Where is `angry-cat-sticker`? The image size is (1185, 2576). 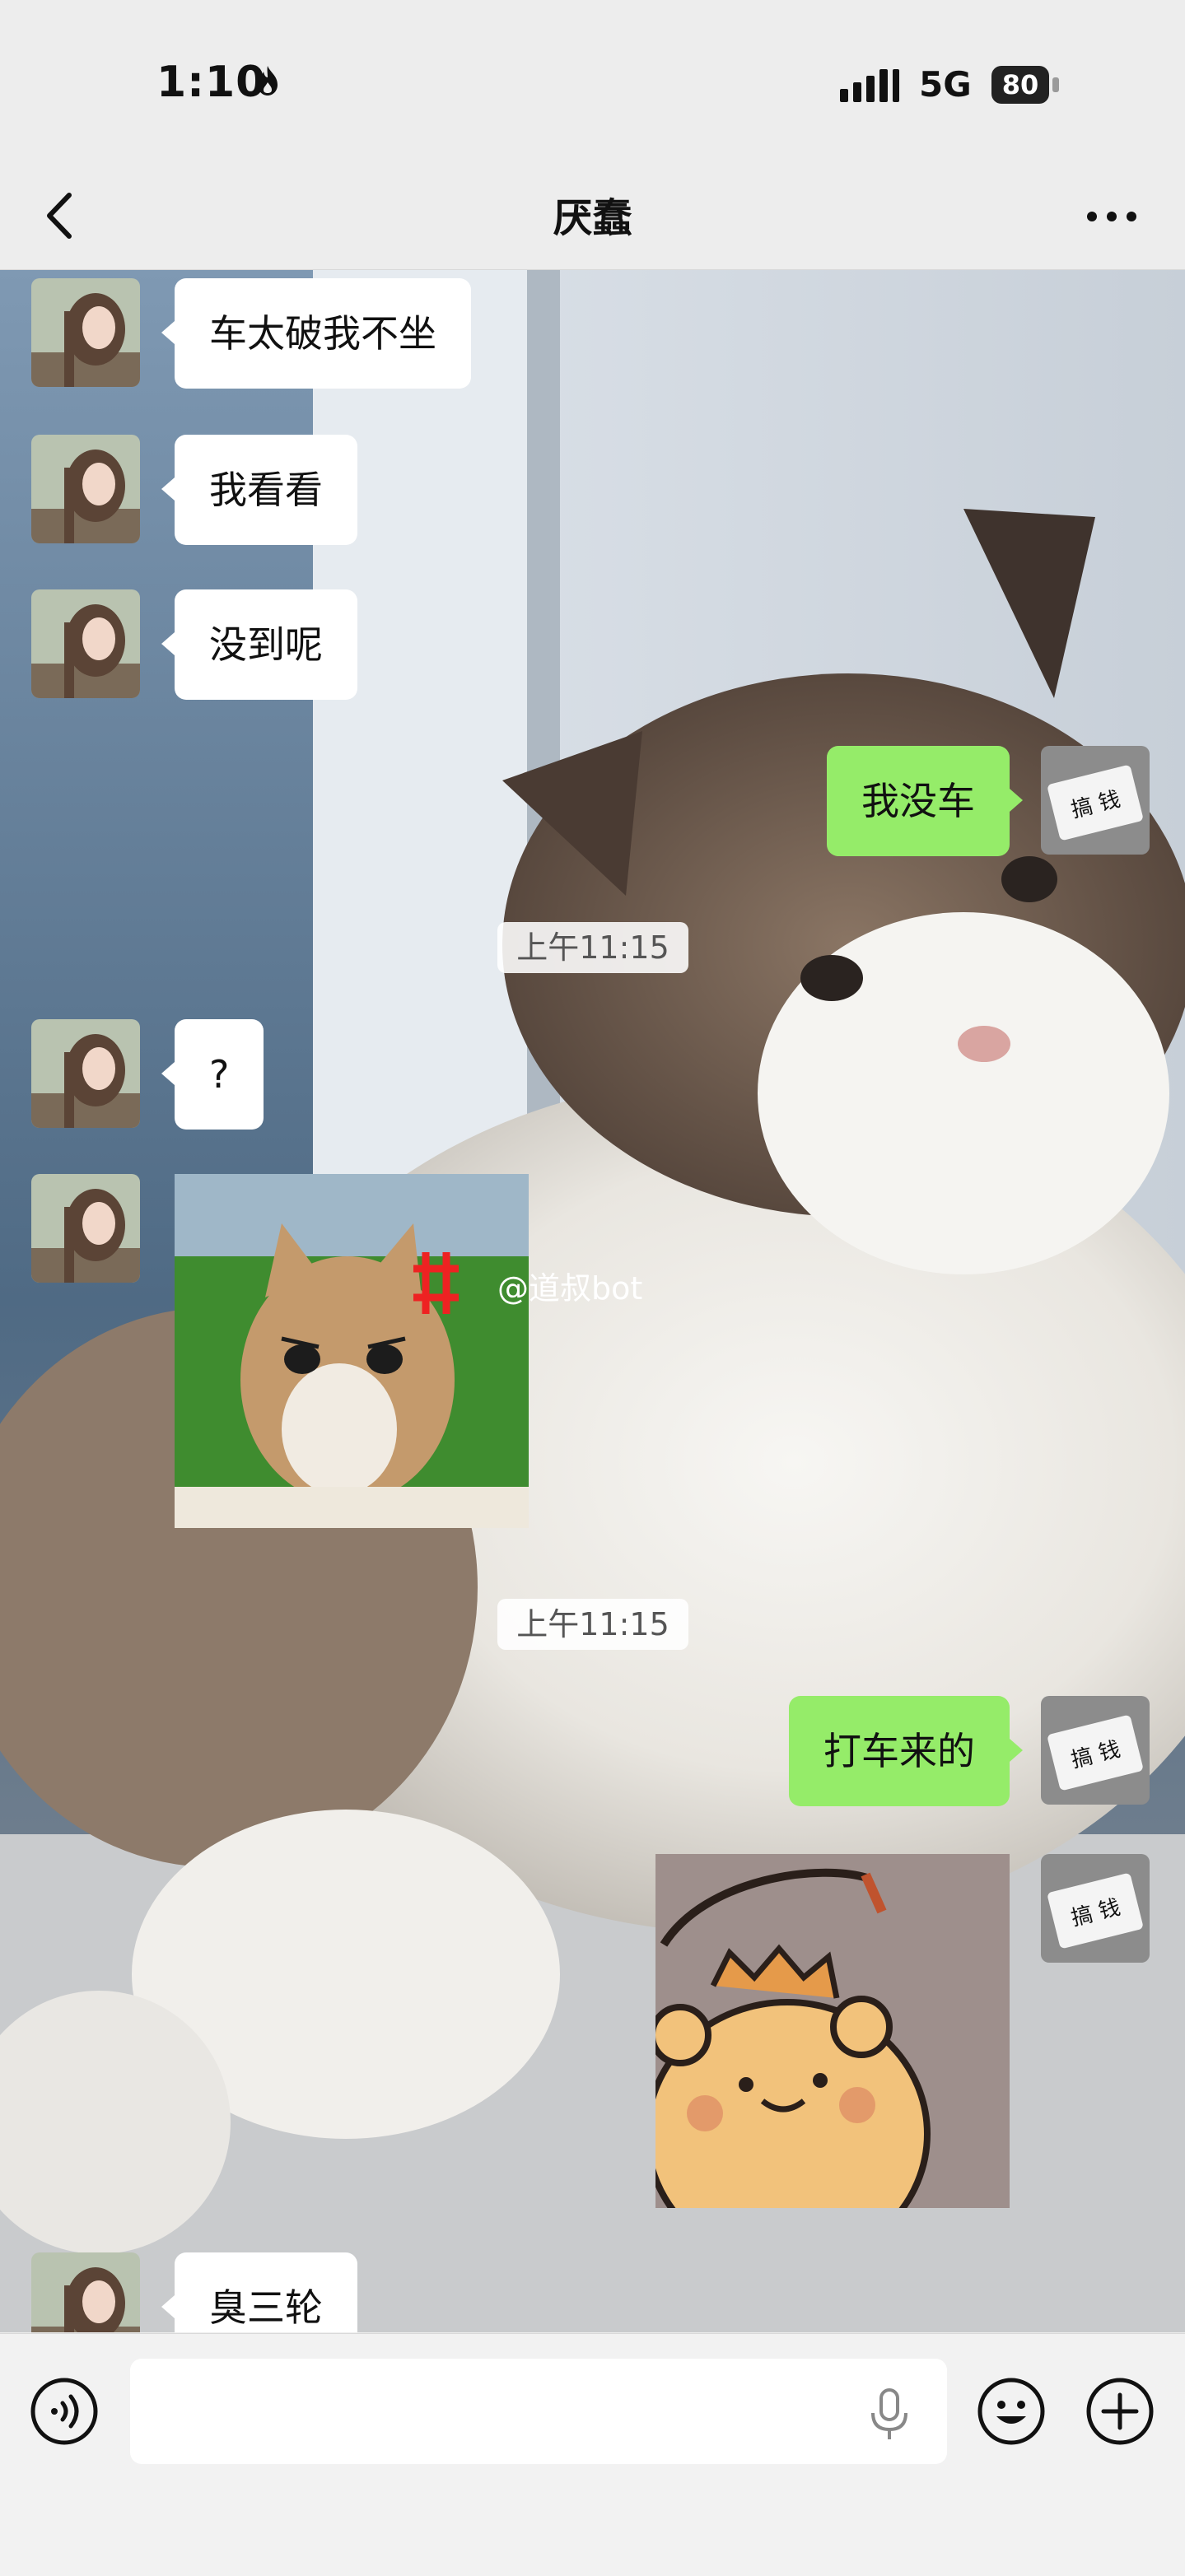 angry-cat-sticker is located at coordinates (352, 1351).